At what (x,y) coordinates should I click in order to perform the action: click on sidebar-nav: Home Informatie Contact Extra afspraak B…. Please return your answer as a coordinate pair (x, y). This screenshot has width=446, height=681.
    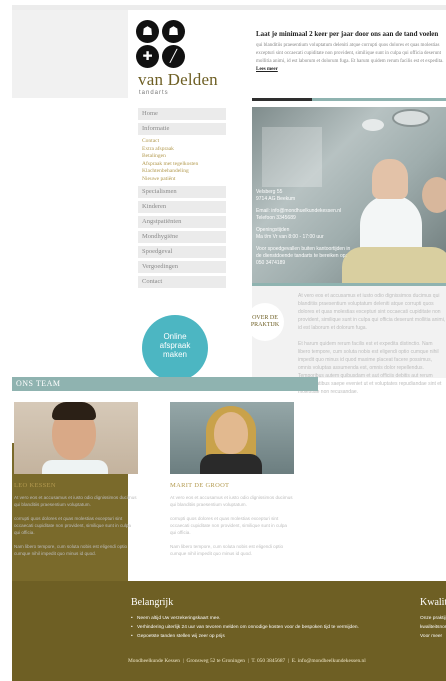
    Looking at the image, I should click on (182, 199).